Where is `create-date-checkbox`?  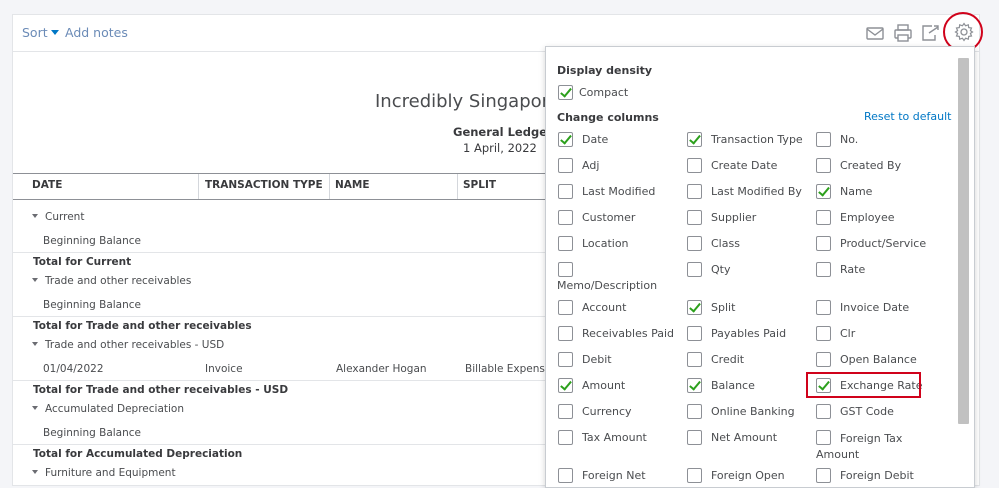
create-date-checkbox is located at coordinates (694, 165).